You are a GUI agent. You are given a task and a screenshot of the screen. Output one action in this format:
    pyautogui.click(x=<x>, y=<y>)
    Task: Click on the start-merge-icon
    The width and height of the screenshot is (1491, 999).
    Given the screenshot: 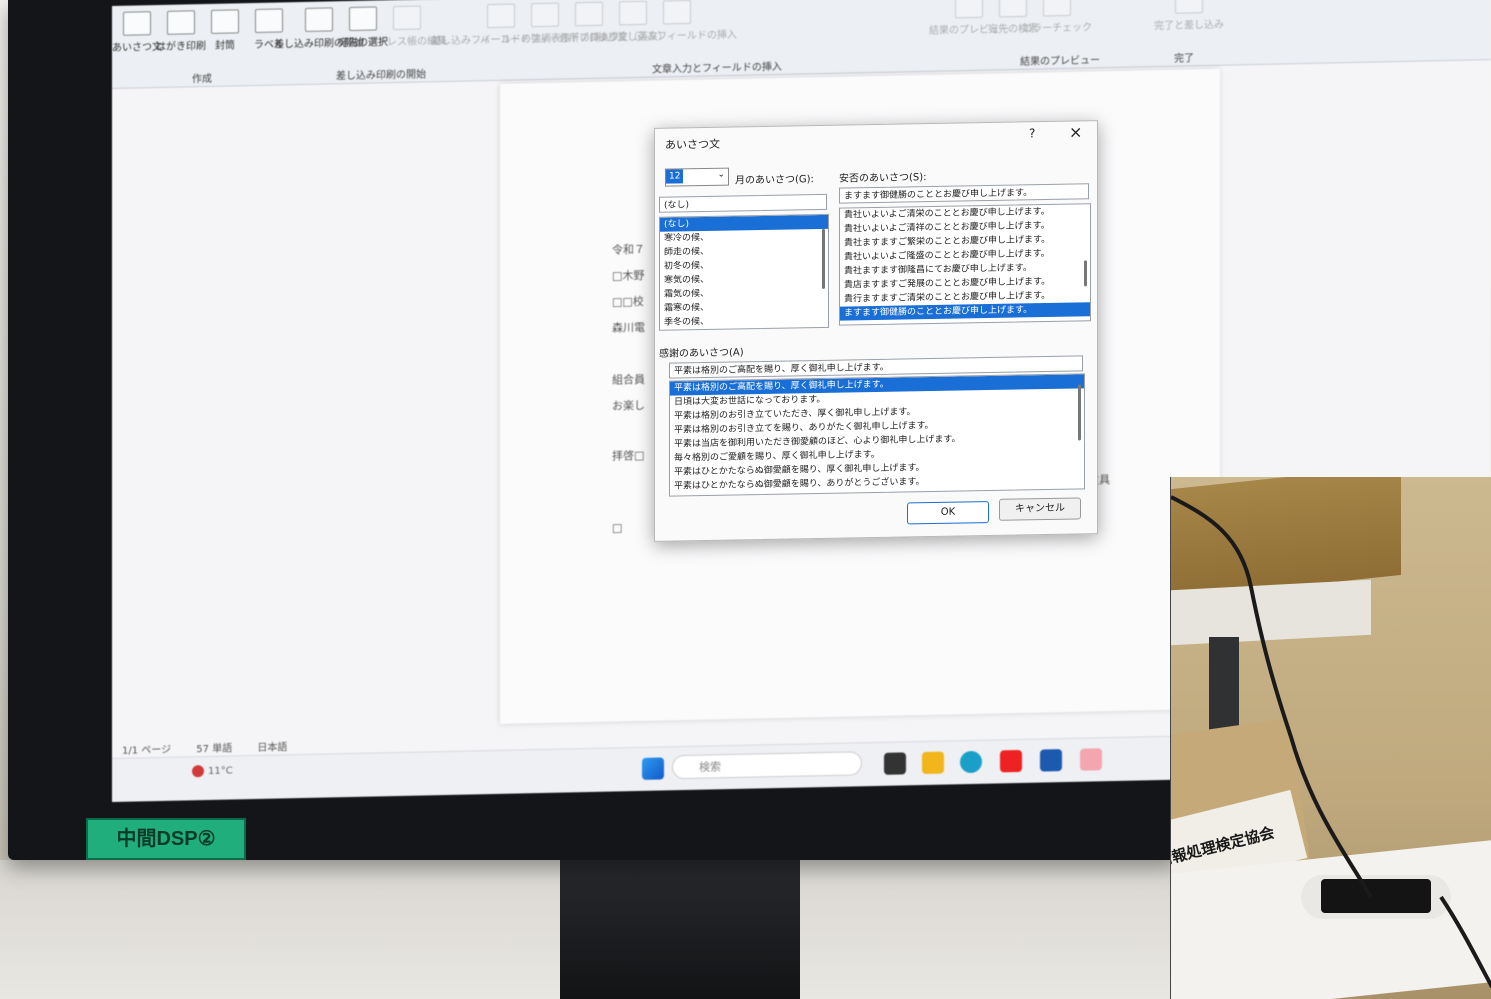 What is the action you would take?
    pyautogui.click(x=319, y=19)
    